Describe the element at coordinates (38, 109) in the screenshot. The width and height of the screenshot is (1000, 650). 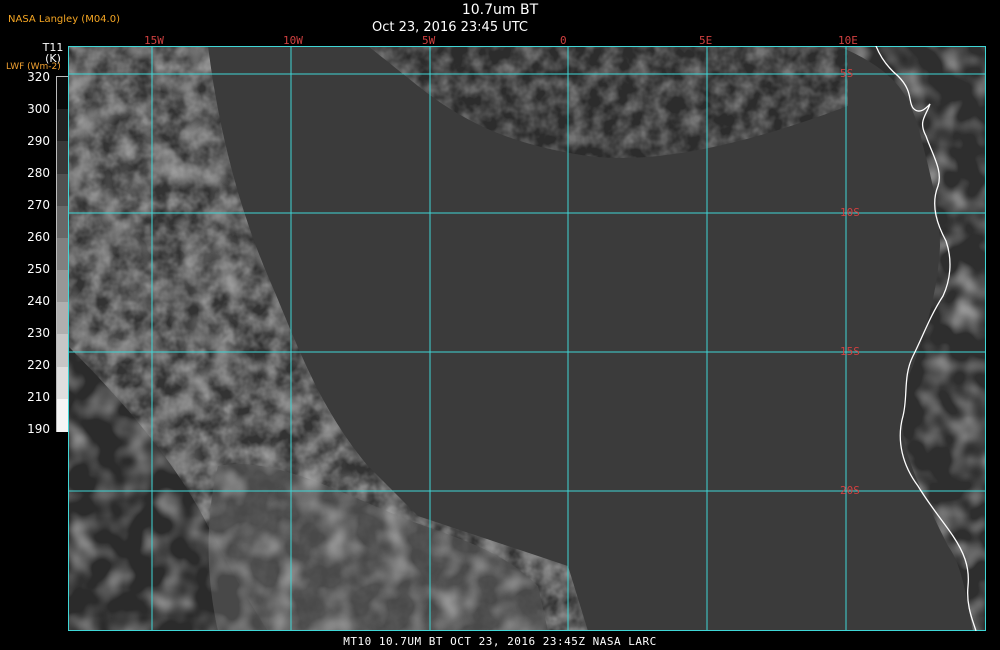
I see `colorscale-tick-label: 300` at that location.